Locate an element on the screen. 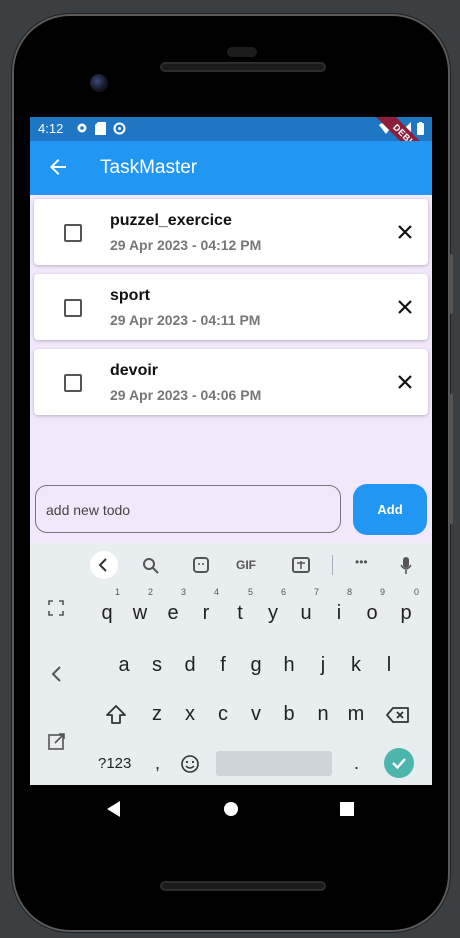 The image size is (460, 938). key-e: e3 is located at coordinates (173, 610).